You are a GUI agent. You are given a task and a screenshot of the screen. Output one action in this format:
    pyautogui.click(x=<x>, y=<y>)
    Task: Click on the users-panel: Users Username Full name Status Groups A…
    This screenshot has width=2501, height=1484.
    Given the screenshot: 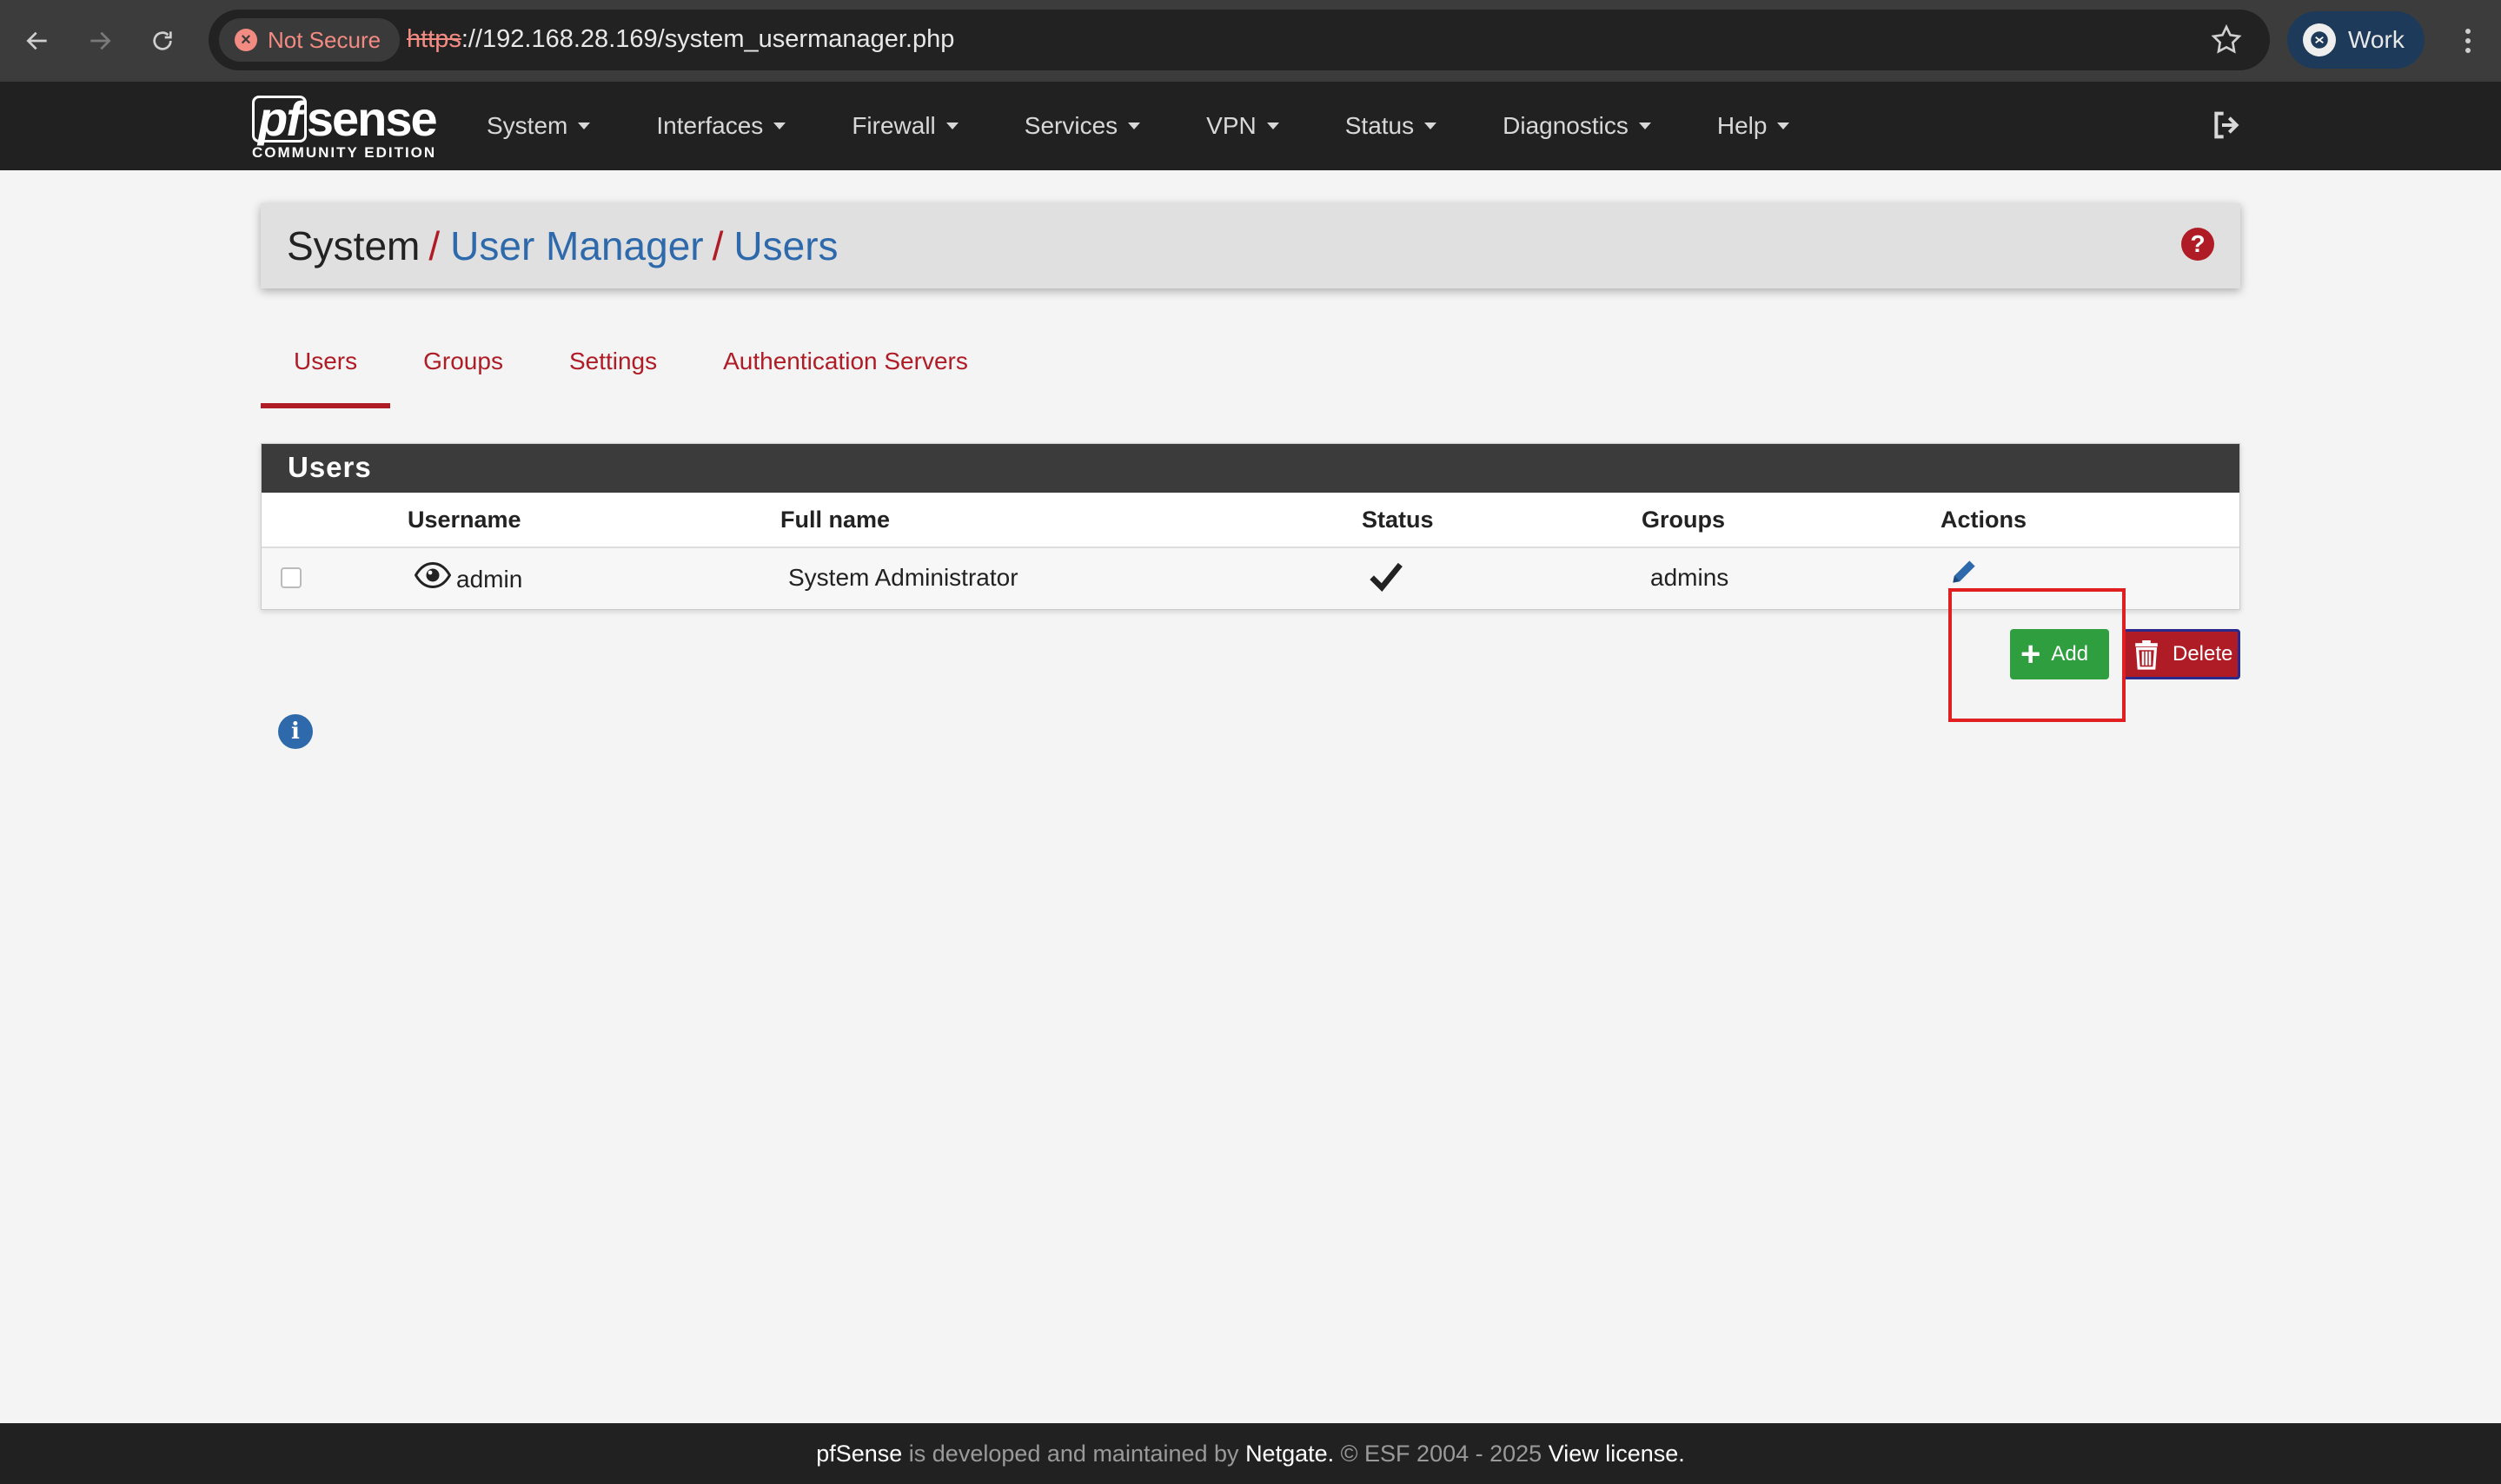 What is the action you would take?
    pyautogui.click(x=1250, y=526)
    